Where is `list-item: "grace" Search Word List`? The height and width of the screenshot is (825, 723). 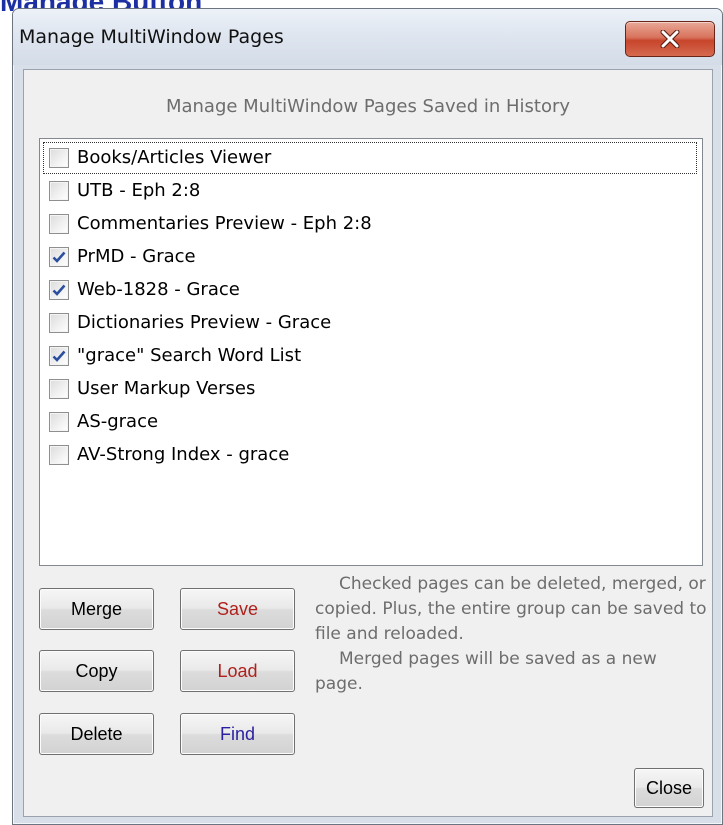 list-item: "grace" Search Word List is located at coordinates (371, 355).